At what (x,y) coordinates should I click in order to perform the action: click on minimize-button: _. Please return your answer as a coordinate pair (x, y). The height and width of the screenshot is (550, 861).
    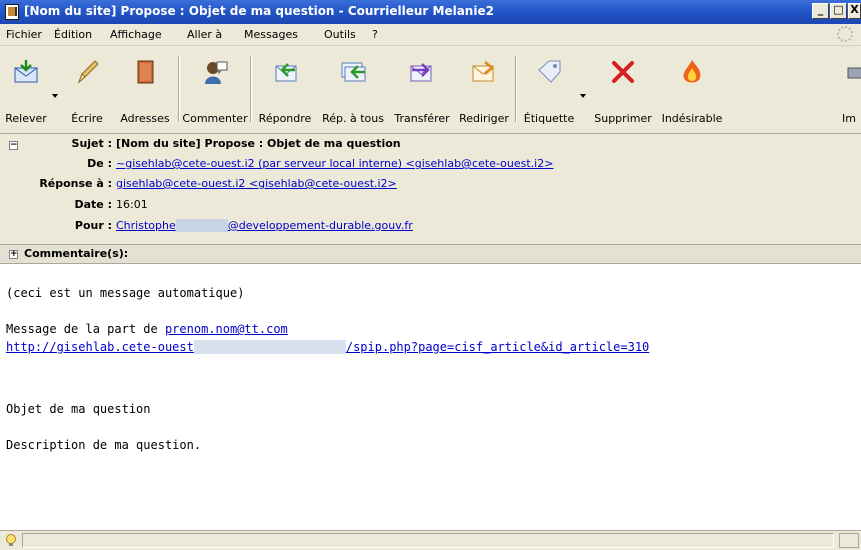
    Looking at the image, I should click on (820, 11).